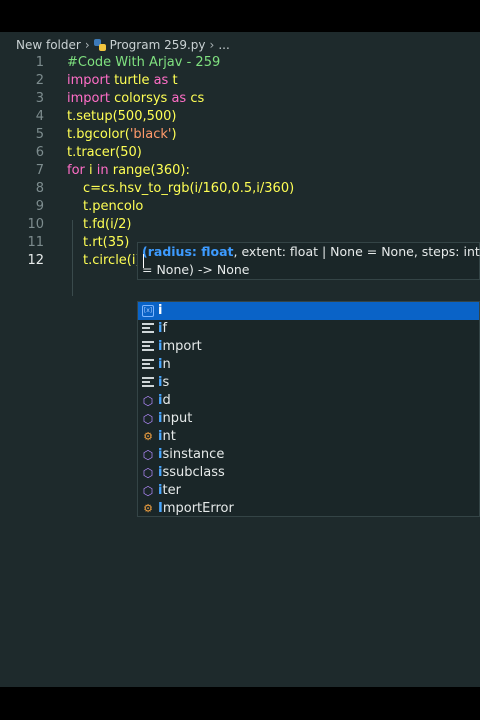 The width and height of the screenshot is (480, 720). What do you see at coordinates (160, 310) in the screenshot?
I see `suggestion-label: i` at bounding box center [160, 310].